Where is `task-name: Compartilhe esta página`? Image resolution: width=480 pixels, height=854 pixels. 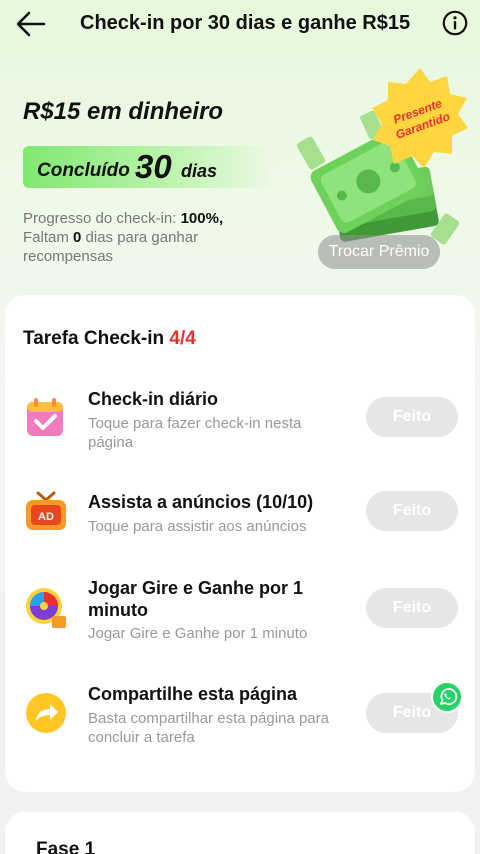 task-name: Compartilhe esta página is located at coordinates (193, 694).